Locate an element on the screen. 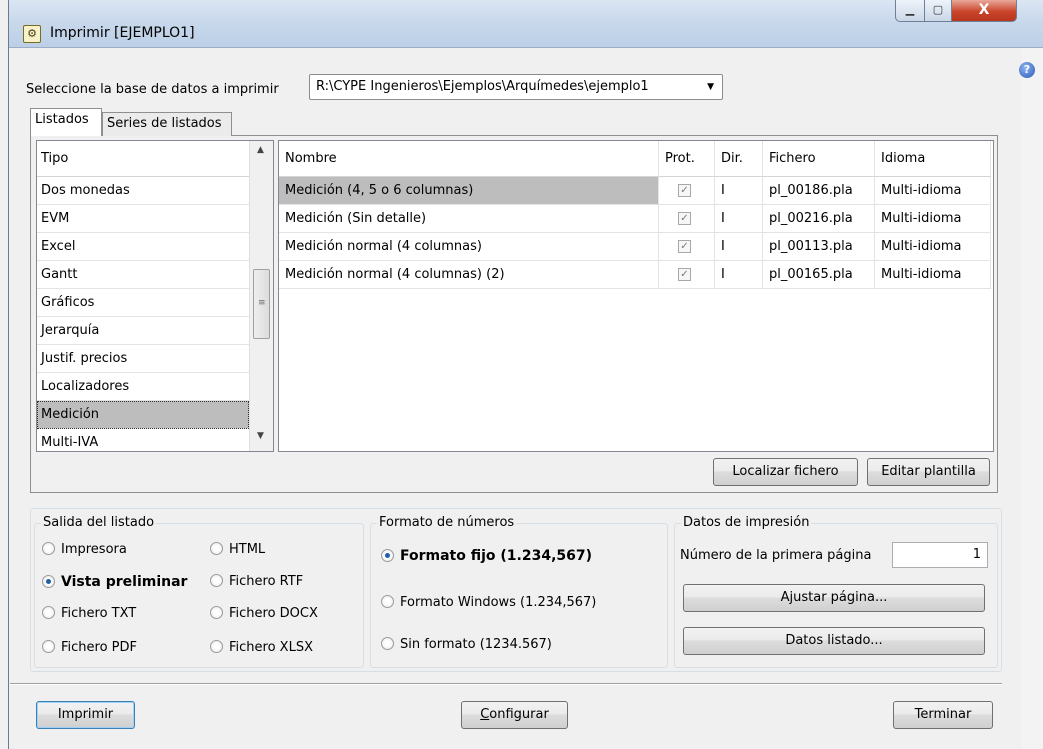 The image size is (1043, 749). tab-listados: Listados is located at coordinates (66, 122).